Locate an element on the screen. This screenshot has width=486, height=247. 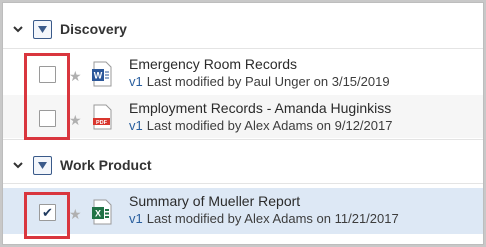
row-checkbox-checked: ✔ is located at coordinates (47, 212).